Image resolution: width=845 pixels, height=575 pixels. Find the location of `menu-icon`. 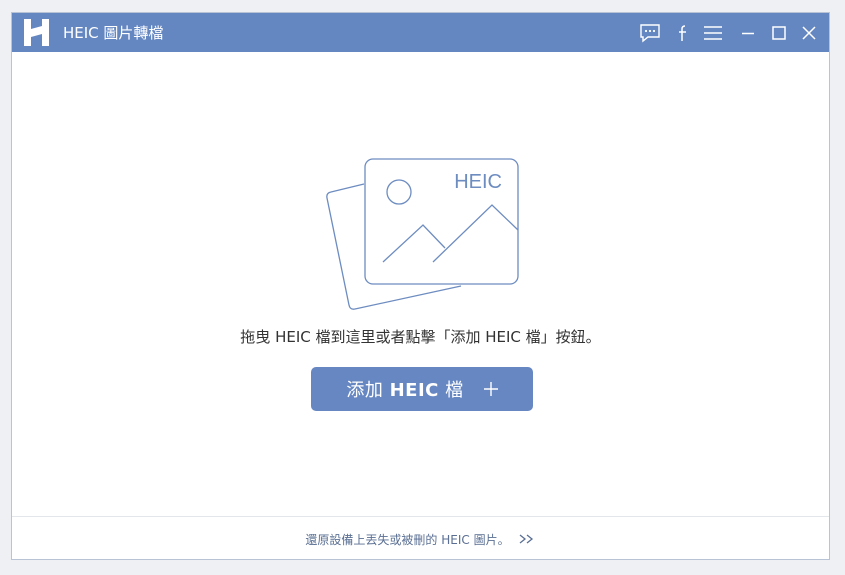

menu-icon is located at coordinates (713, 33).